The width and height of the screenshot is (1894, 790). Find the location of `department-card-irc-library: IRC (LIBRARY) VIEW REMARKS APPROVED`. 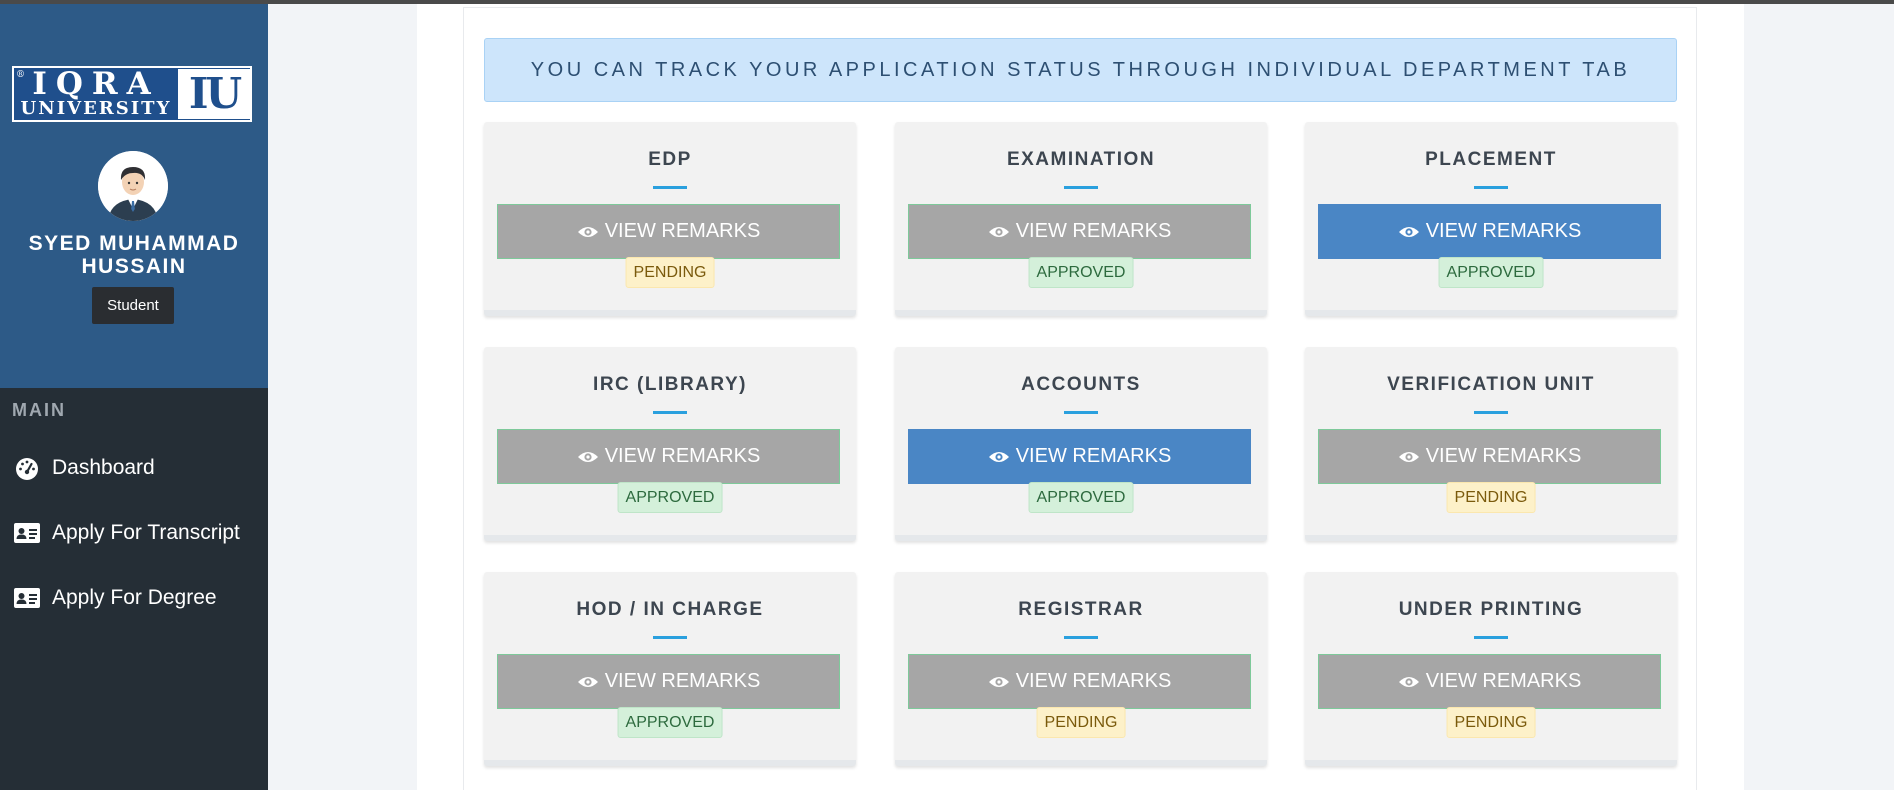

department-card-irc-library: IRC (LIBRARY) VIEW REMARKS APPROVED is located at coordinates (670, 444).